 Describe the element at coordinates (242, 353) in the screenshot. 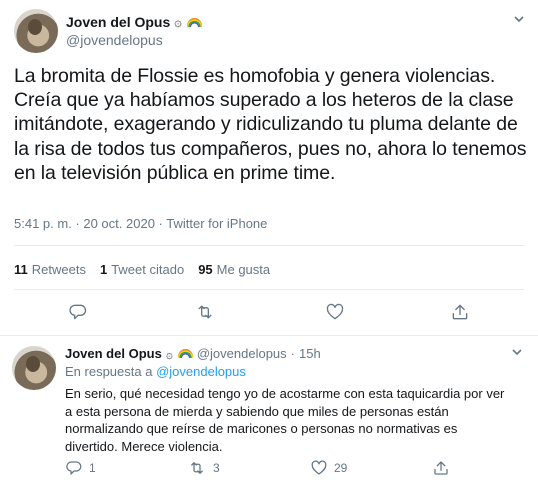

I see `reply-author-handle: @jovendelopus` at that location.